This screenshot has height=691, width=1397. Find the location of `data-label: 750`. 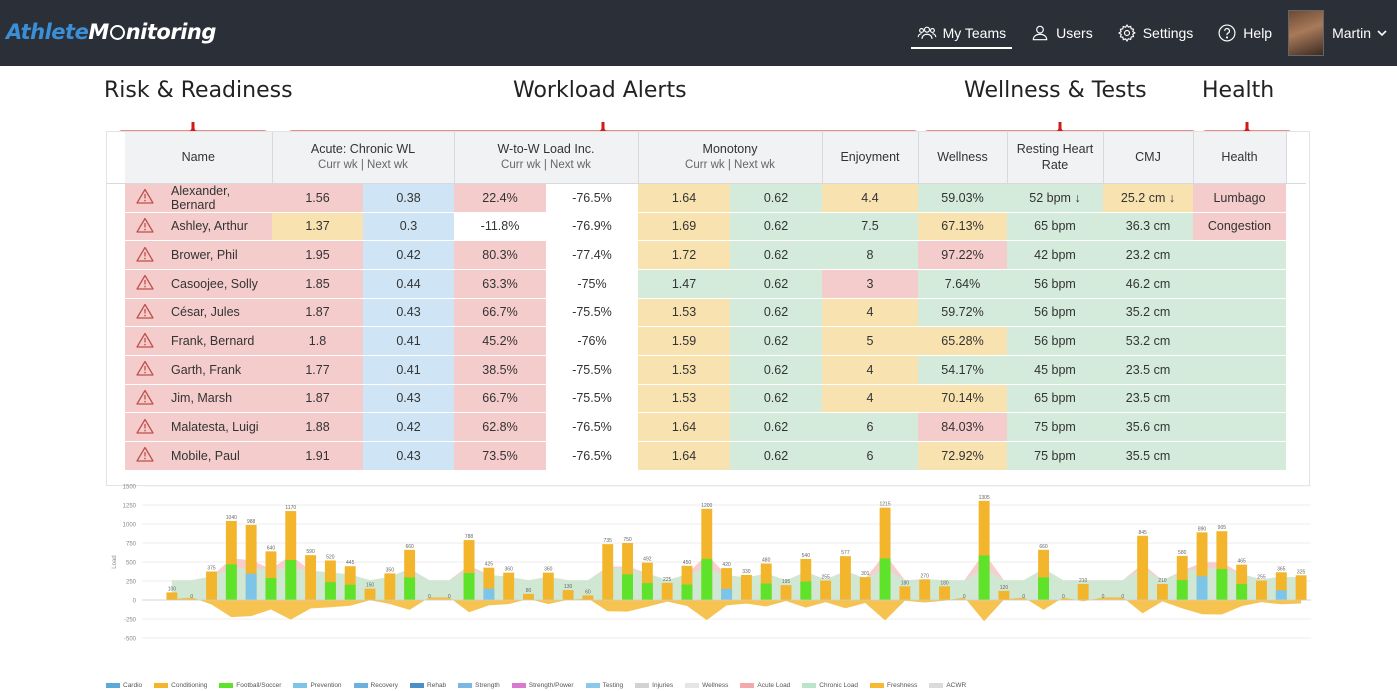

data-label: 750 is located at coordinates (627, 540).